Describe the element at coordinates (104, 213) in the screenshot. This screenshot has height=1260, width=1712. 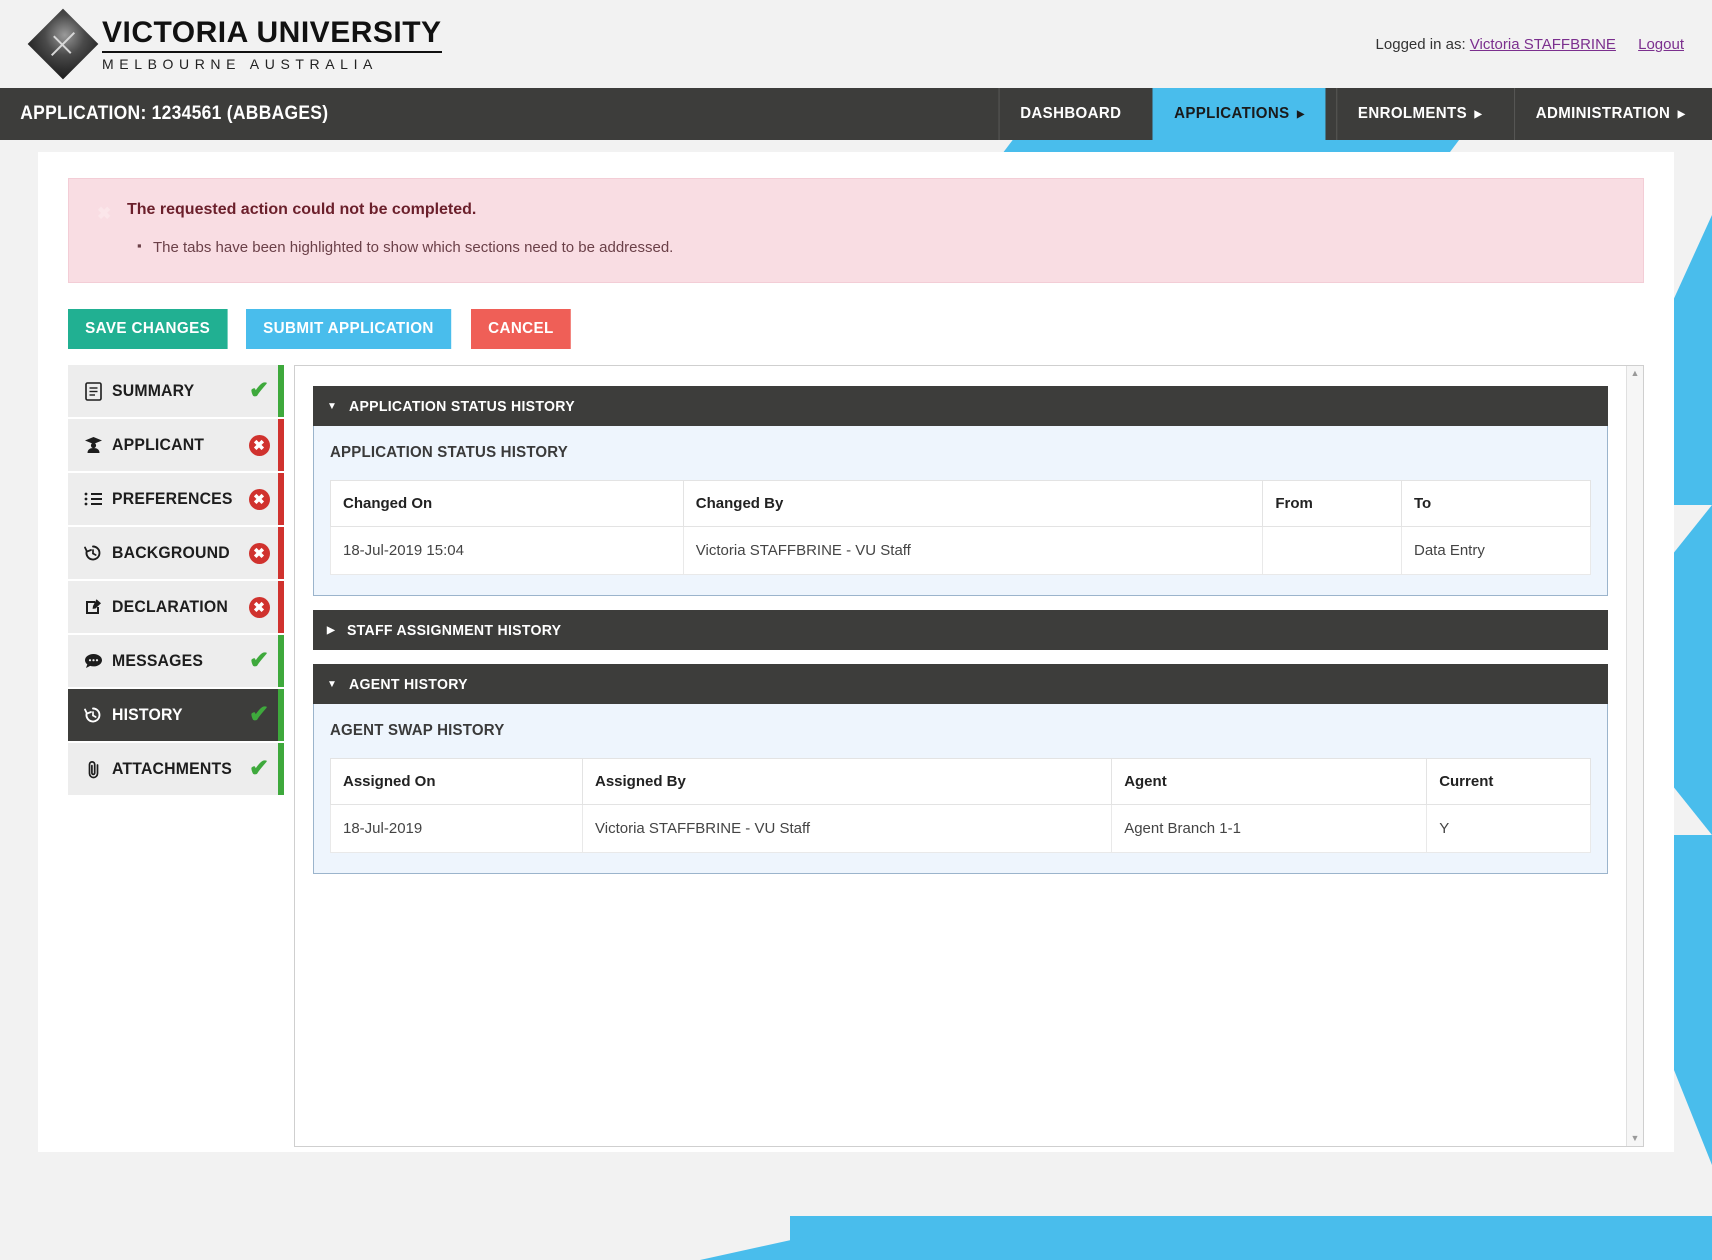
I see `close-icon: ✖` at that location.